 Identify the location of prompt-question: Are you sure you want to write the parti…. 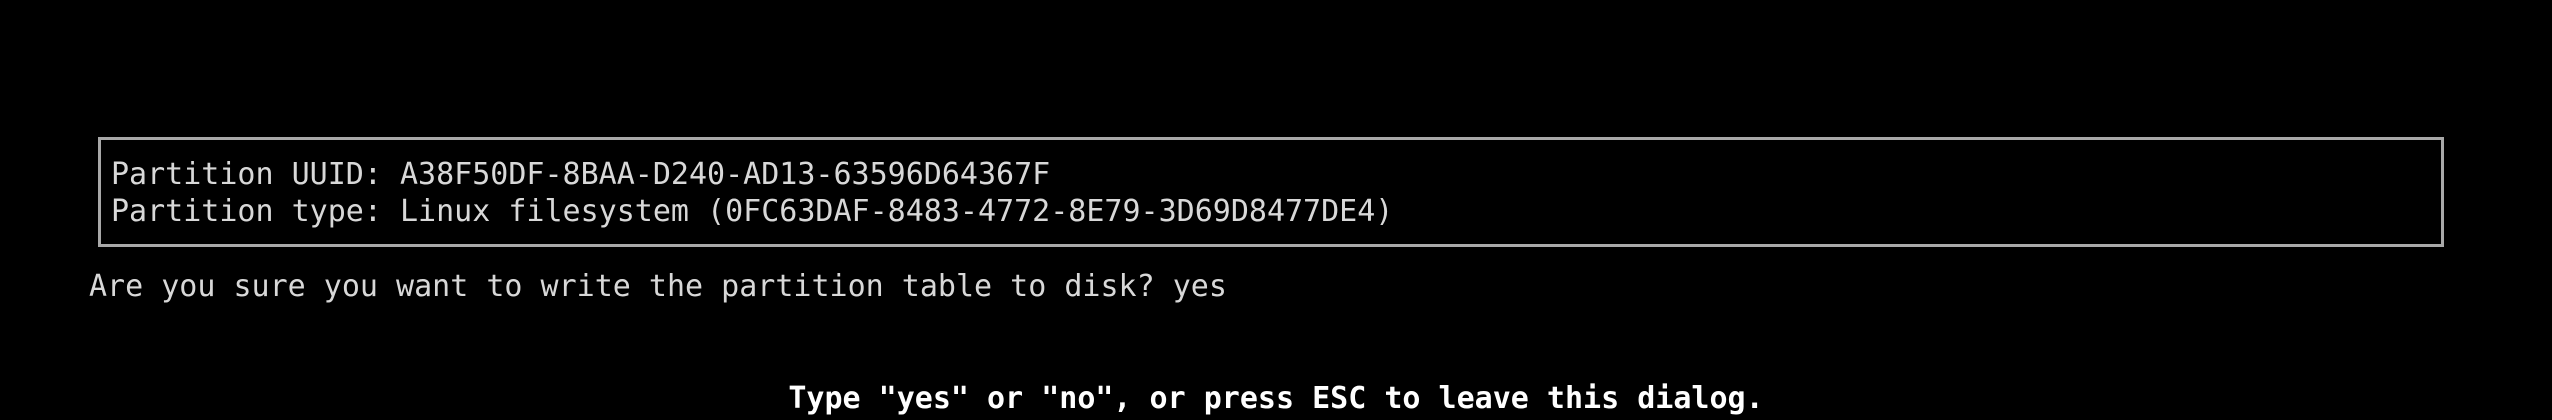
(622, 286).